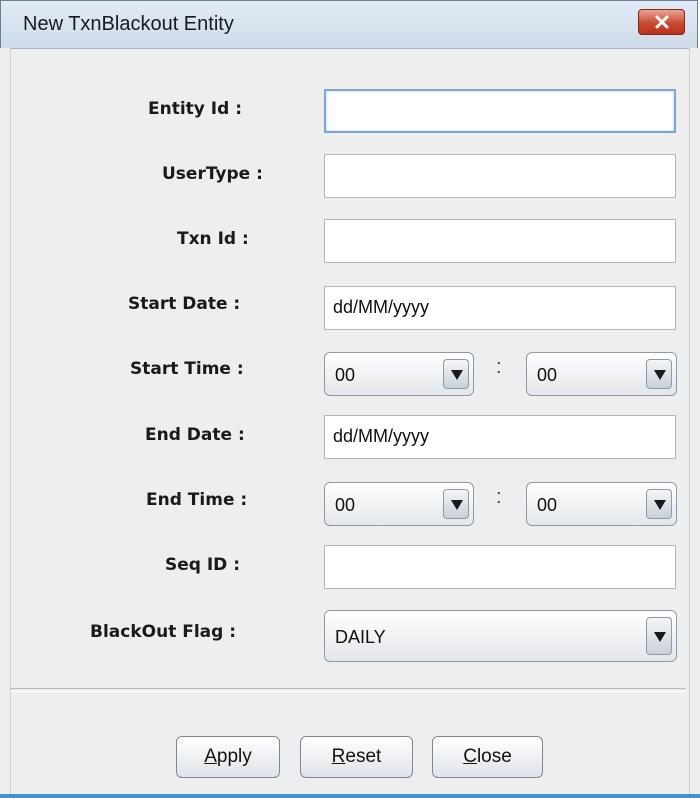 This screenshot has width=700, height=798. I want to click on start-minute-dropdown-button, so click(659, 374).